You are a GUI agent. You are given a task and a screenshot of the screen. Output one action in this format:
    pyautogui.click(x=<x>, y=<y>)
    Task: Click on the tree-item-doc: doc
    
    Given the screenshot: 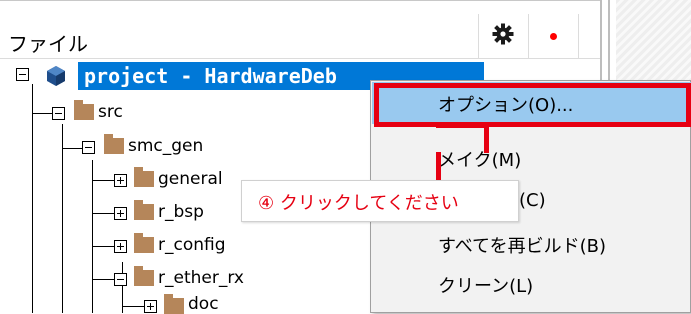 What is the action you would take?
    pyautogui.click(x=203, y=304)
    